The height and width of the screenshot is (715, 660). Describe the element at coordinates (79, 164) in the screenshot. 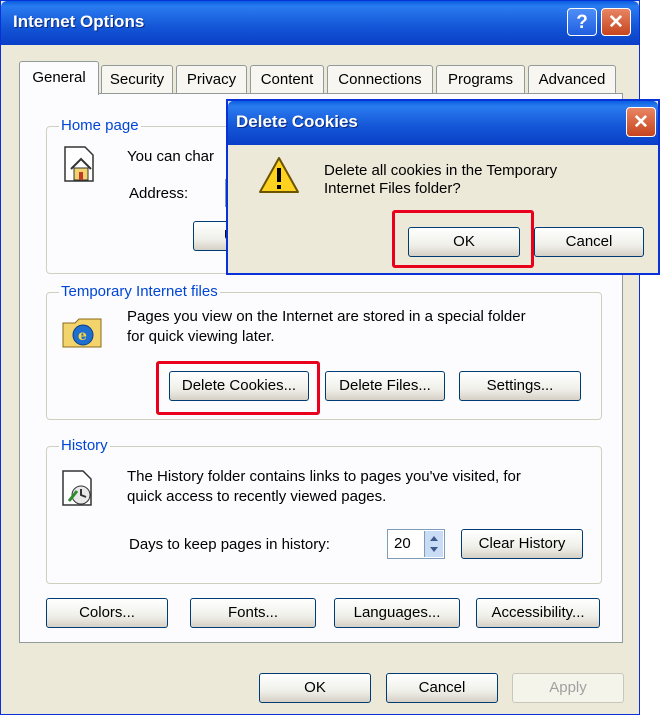

I see `home-page-icon` at that location.